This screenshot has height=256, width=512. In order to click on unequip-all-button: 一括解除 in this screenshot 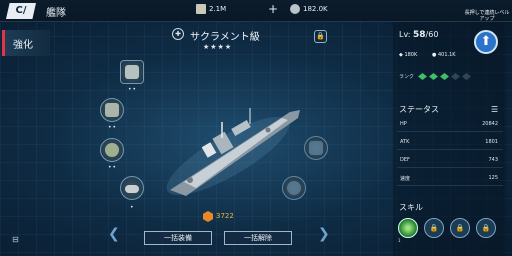, I will do `click(258, 238)`.